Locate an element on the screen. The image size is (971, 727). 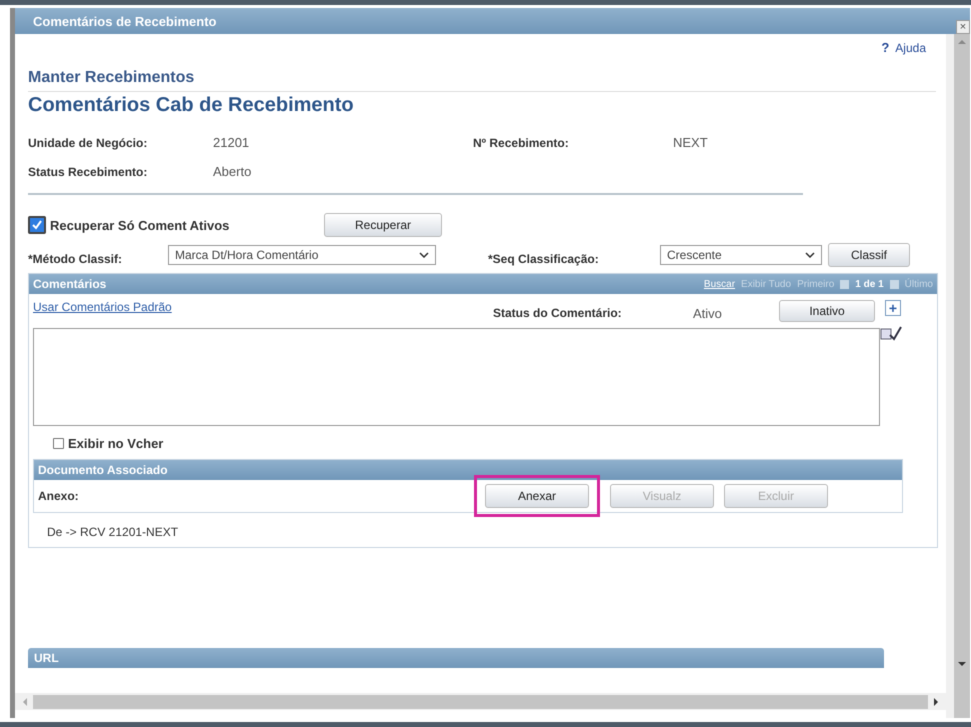
checkbox-label: Exibir no Vcher is located at coordinates (116, 443).